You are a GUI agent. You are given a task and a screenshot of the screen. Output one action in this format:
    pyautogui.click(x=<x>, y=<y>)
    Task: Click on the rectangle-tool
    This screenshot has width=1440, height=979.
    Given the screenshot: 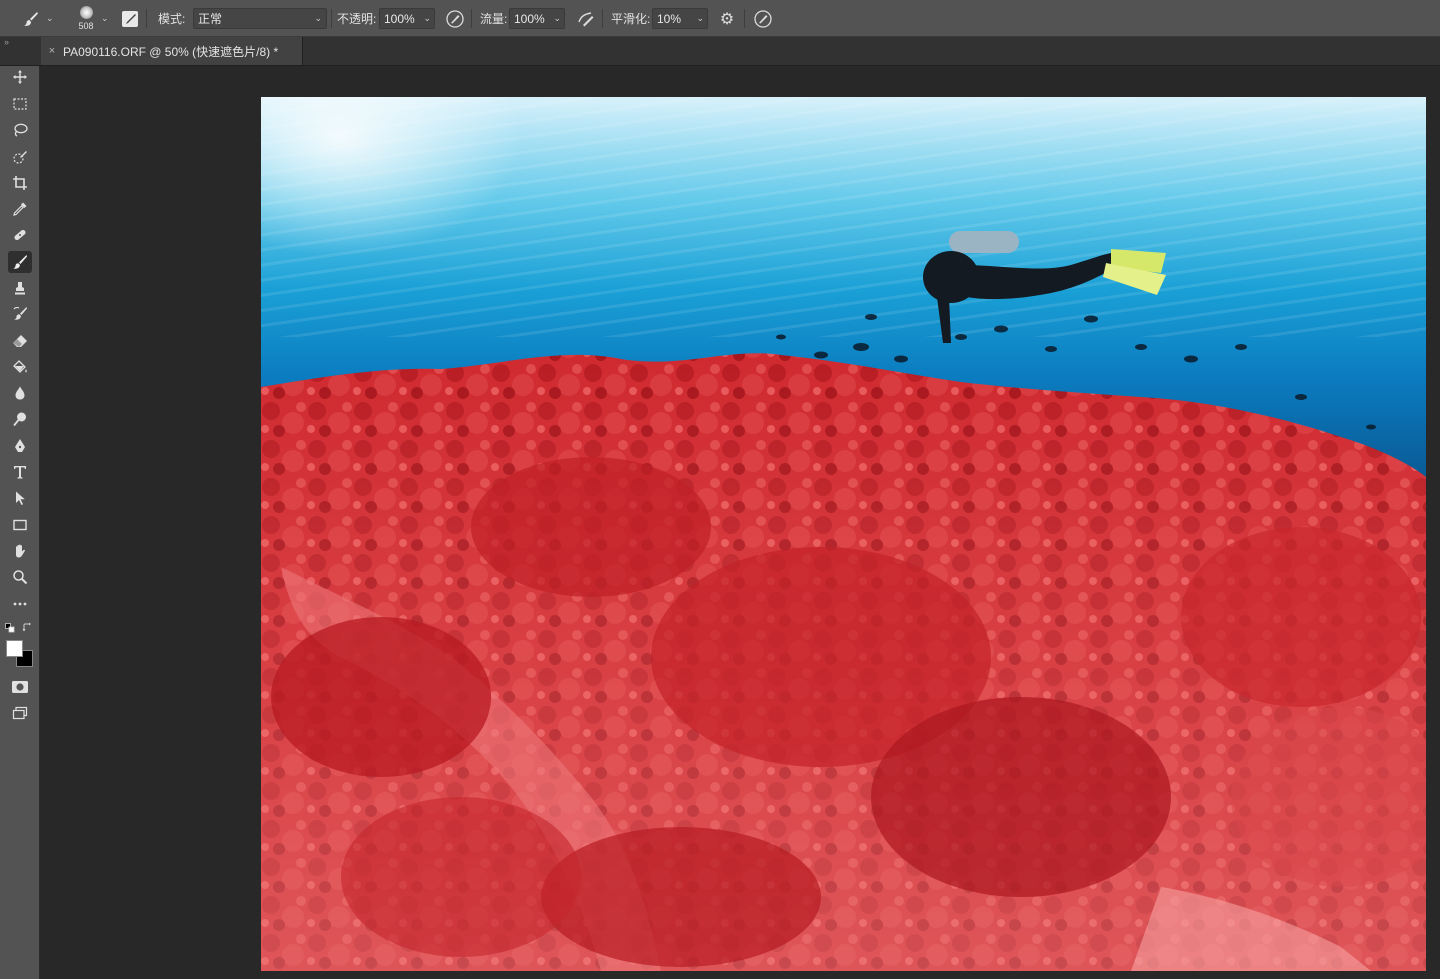 What is the action you would take?
    pyautogui.click(x=20, y=525)
    